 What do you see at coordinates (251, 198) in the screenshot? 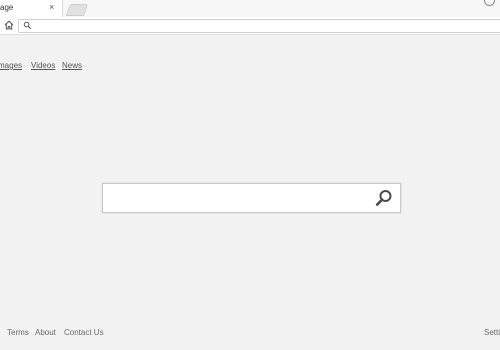
I see `search-box` at bounding box center [251, 198].